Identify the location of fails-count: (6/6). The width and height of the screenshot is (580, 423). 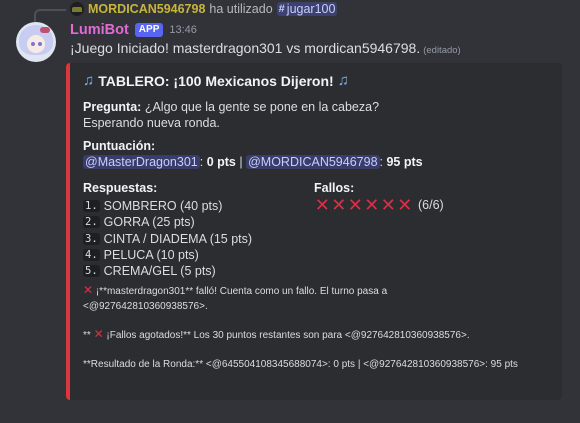
(431, 205).